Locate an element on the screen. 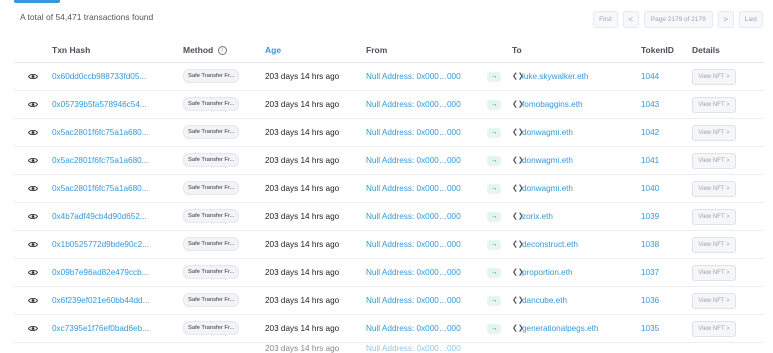 The width and height of the screenshot is (773, 353). token-id-link: 1038 is located at coordinates (666, 244).